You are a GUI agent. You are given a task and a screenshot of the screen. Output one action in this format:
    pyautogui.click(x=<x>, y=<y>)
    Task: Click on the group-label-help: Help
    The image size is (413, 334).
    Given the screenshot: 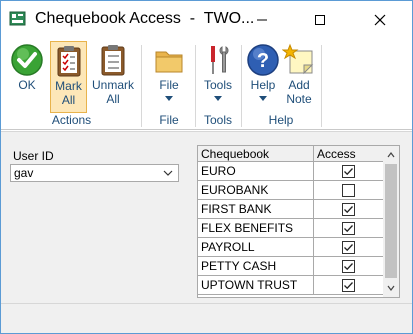 What is the action you would take?
    pyautogui.click(x=281, y=120)
    